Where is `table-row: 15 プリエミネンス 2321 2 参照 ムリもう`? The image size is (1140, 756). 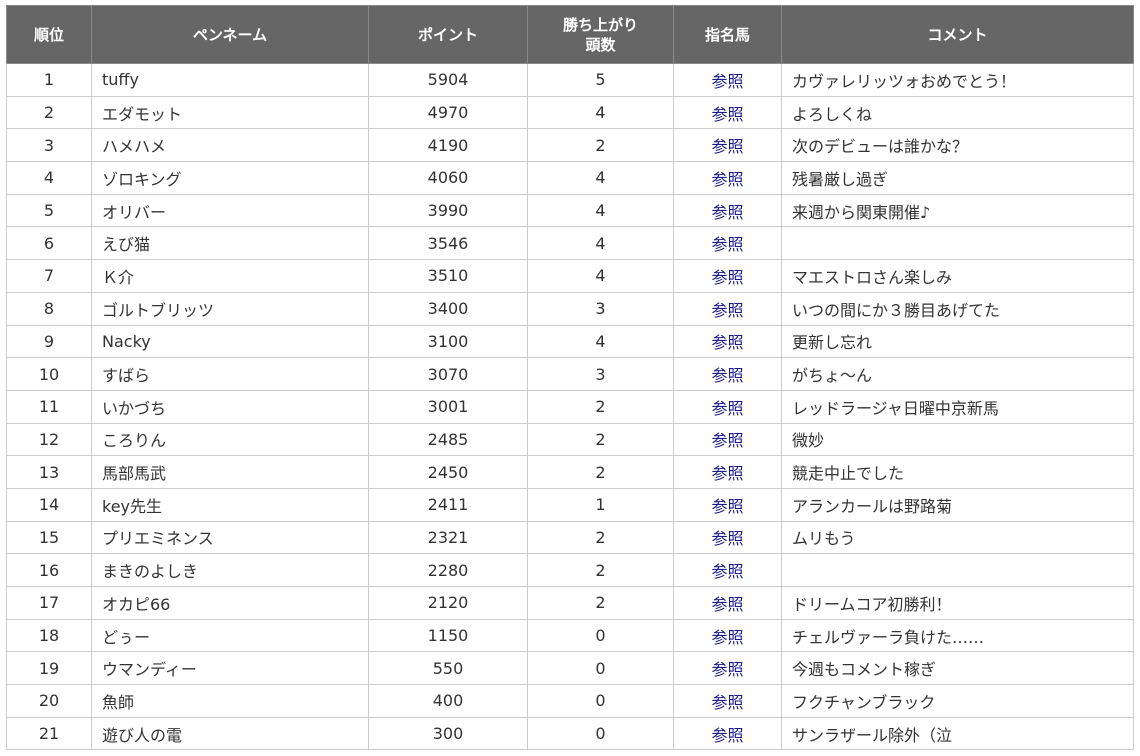 table-row: 15 プリエミネンス 2321 2 参照 ムリもう is located at coordinates (570, 537).